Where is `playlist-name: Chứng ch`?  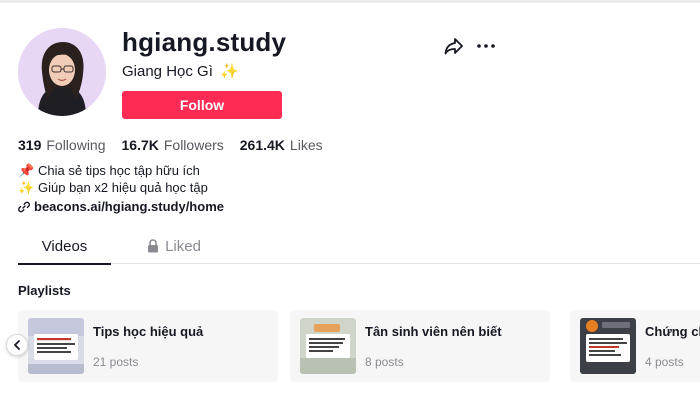 playlist-name: Chứng ch is located at coordinates (672, 331).